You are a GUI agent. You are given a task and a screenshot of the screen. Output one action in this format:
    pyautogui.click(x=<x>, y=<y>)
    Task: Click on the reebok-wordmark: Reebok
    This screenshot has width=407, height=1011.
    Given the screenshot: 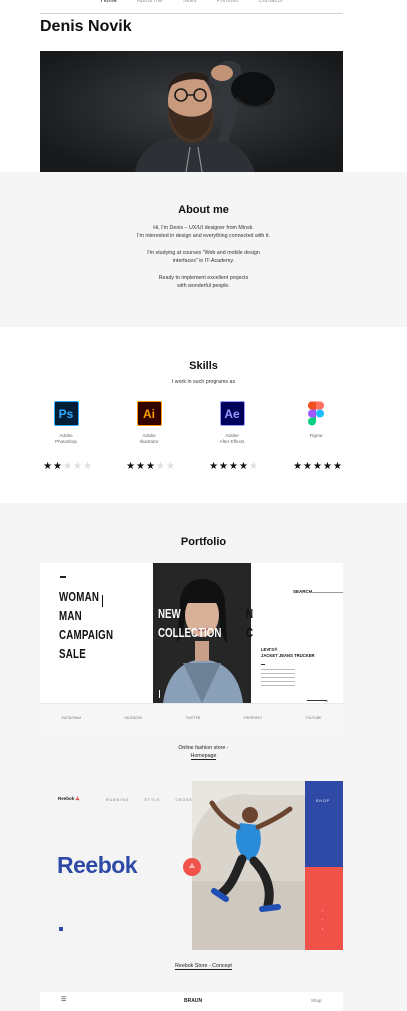 What is the action you would take?
    pyautogui.click(x=97, y=865)
    